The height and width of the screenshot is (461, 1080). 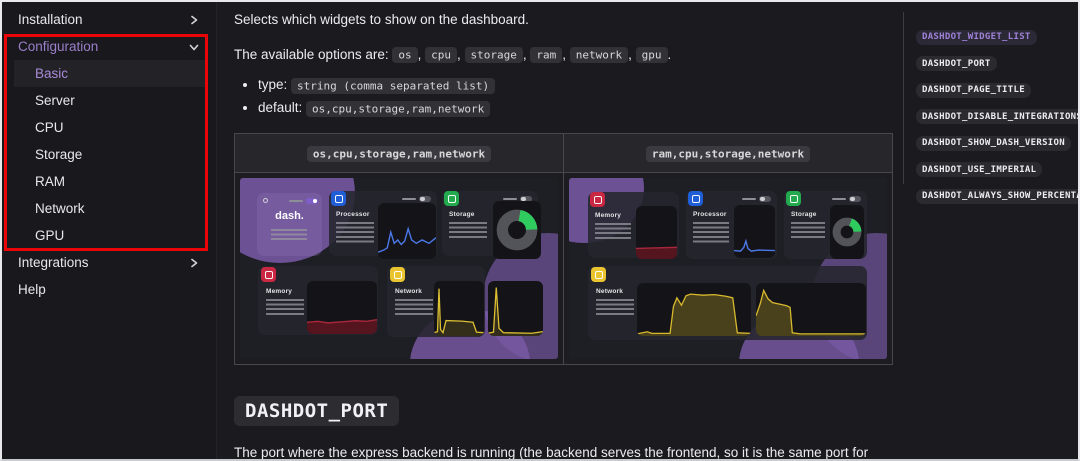 What do you see at coordinates (32, 289) in the screenshot?
I see `sidebar-item-label: Help` at bounding box center [32, 289].